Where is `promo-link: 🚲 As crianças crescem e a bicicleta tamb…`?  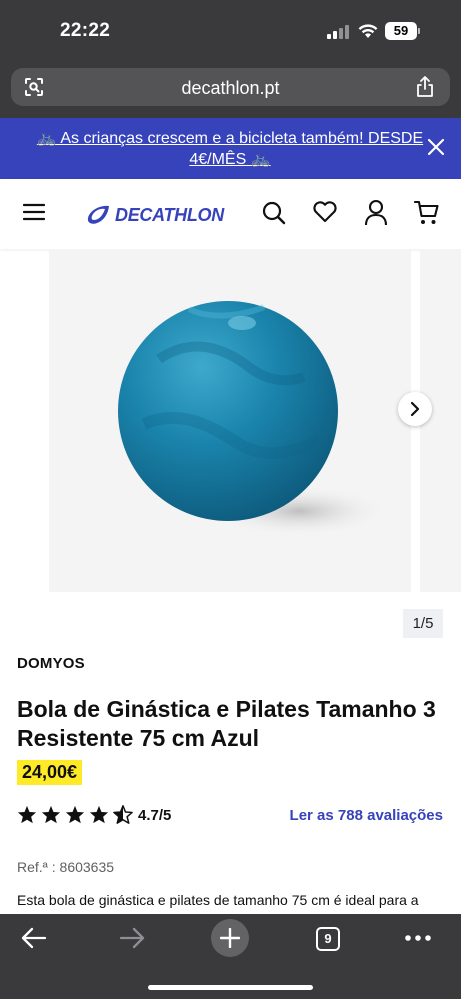
promo-link: 🚲 As crianças crescem e a bicicleta tamb… is located at coordinates (230, 149).